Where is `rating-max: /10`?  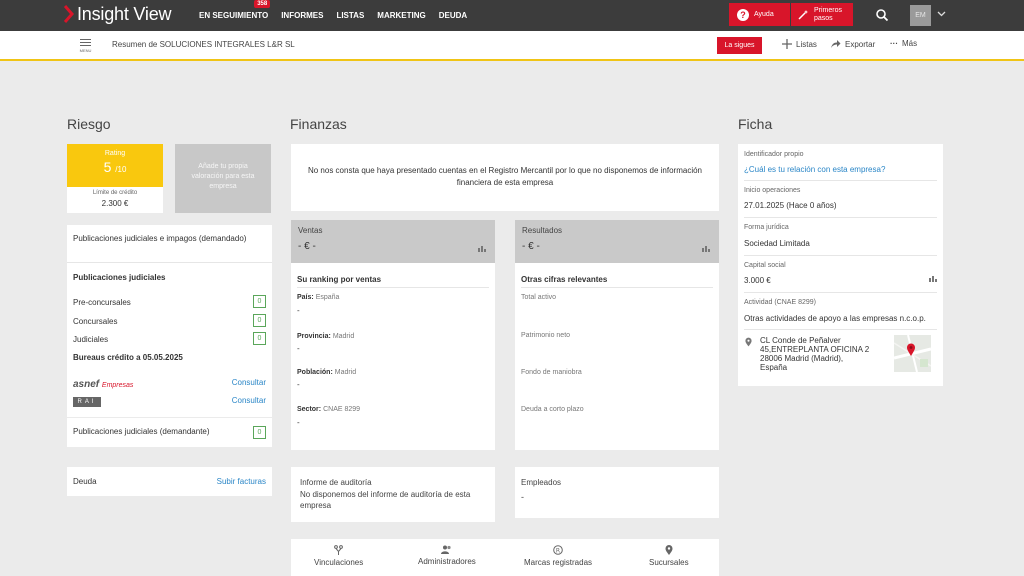
rating-max: /10 is located at coordinates (121, 169).